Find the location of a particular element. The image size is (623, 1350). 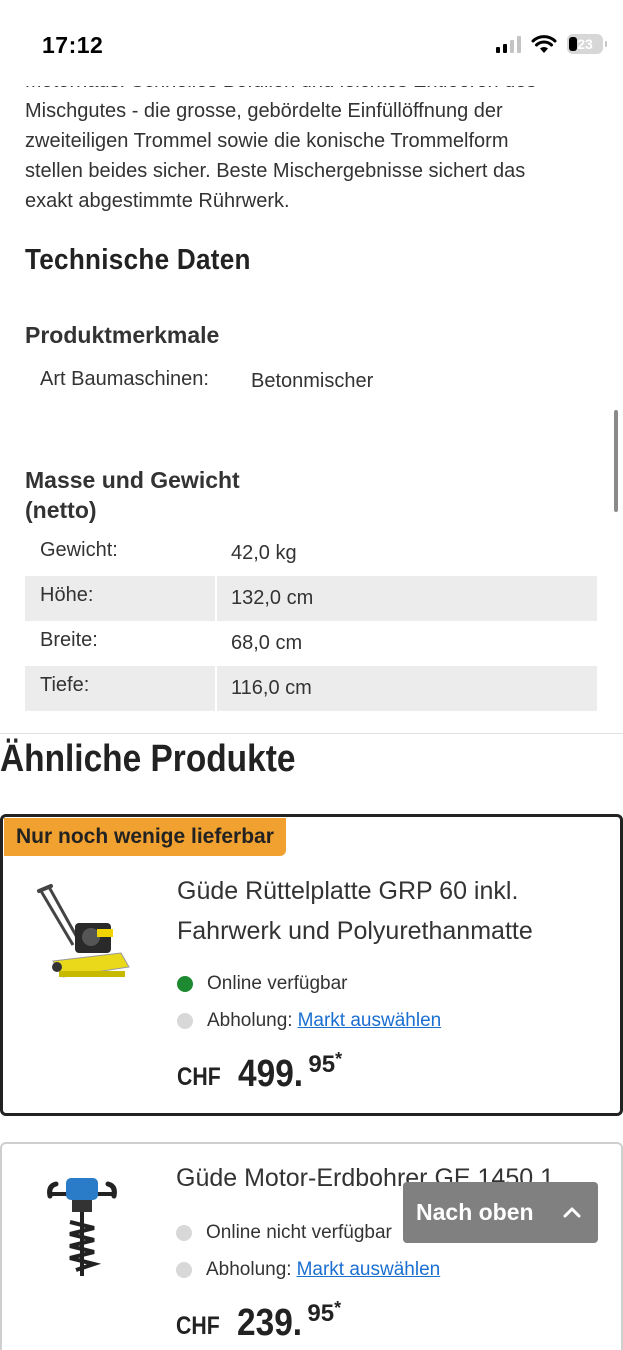

status-time: 17:12 is located at coordinates (73, 45).